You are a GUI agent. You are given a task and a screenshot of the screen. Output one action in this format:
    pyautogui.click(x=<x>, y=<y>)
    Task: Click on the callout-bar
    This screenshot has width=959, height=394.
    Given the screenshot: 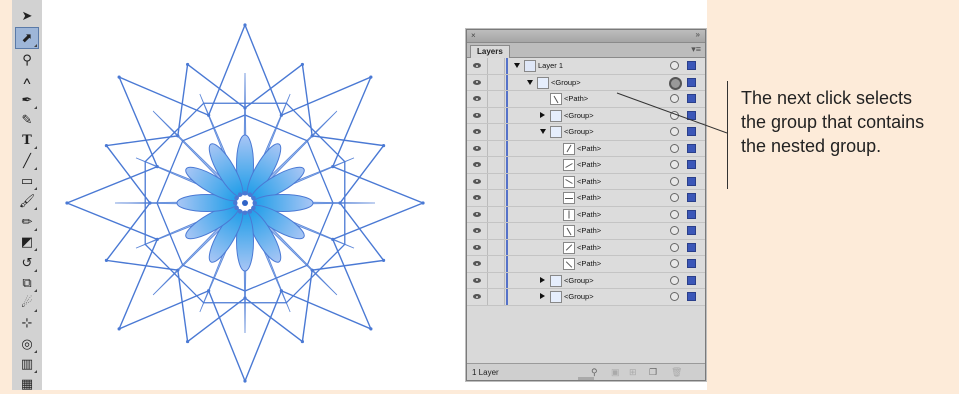 What is the action you would take?
    pyautogui.click(x=727, y=135)
    